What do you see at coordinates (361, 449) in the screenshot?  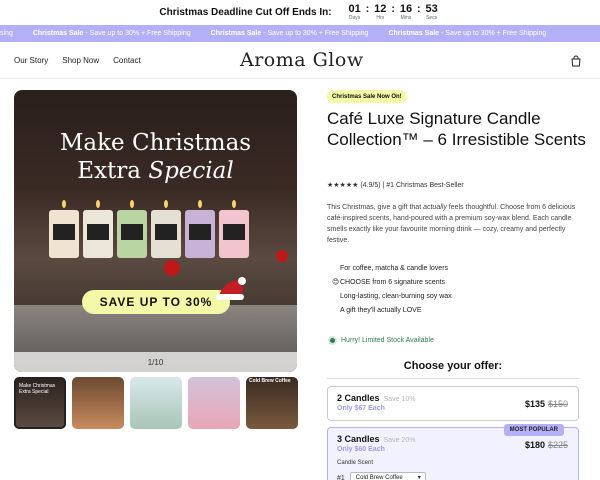 I see `offer-each-price: Only $60 Each` at bounding box center [361, 449].